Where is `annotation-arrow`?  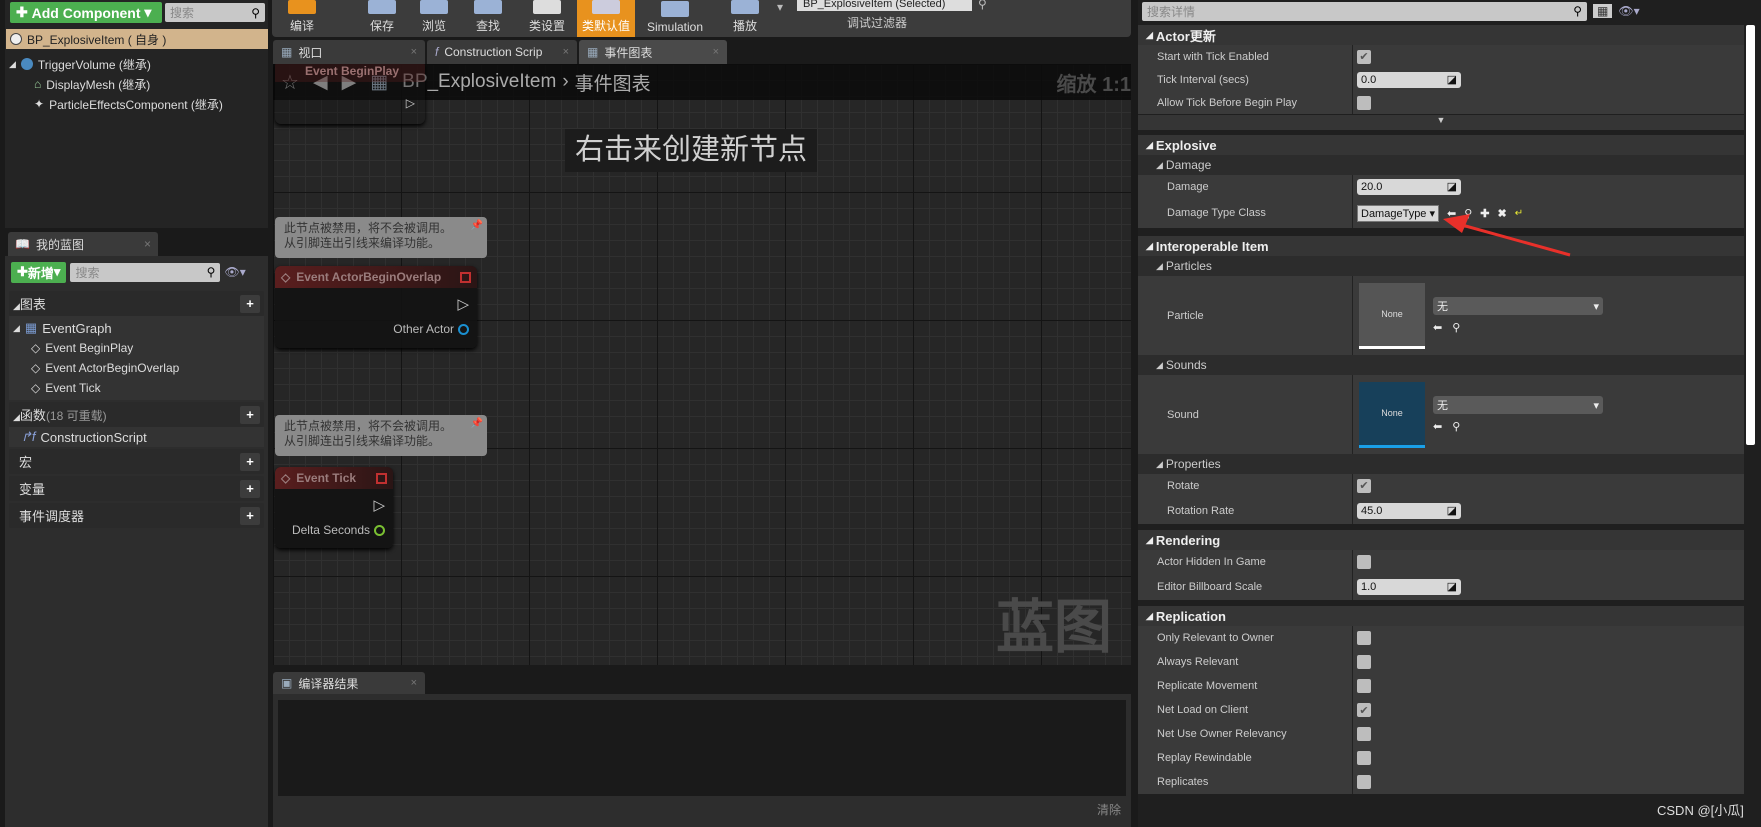
annotation-arrow is located at coordinates (1507, 235).